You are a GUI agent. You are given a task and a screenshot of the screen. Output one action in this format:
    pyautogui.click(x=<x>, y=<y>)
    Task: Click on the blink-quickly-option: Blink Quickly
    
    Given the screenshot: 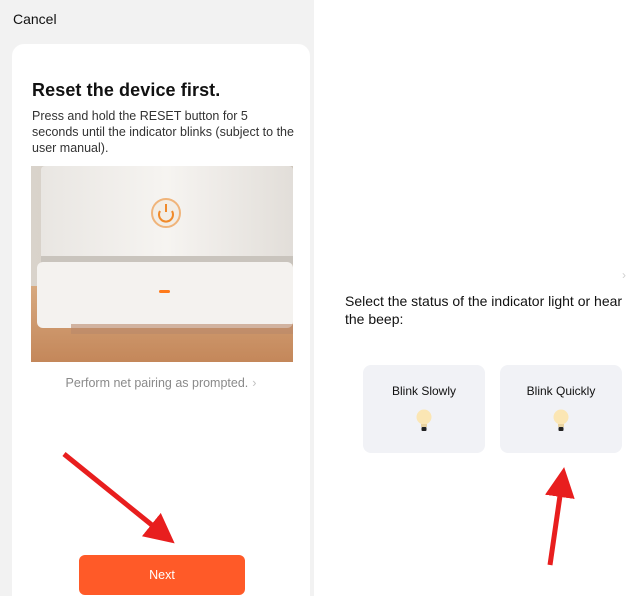 What is the action you would take?
    pyautogui.click(x=561, y=409)
    